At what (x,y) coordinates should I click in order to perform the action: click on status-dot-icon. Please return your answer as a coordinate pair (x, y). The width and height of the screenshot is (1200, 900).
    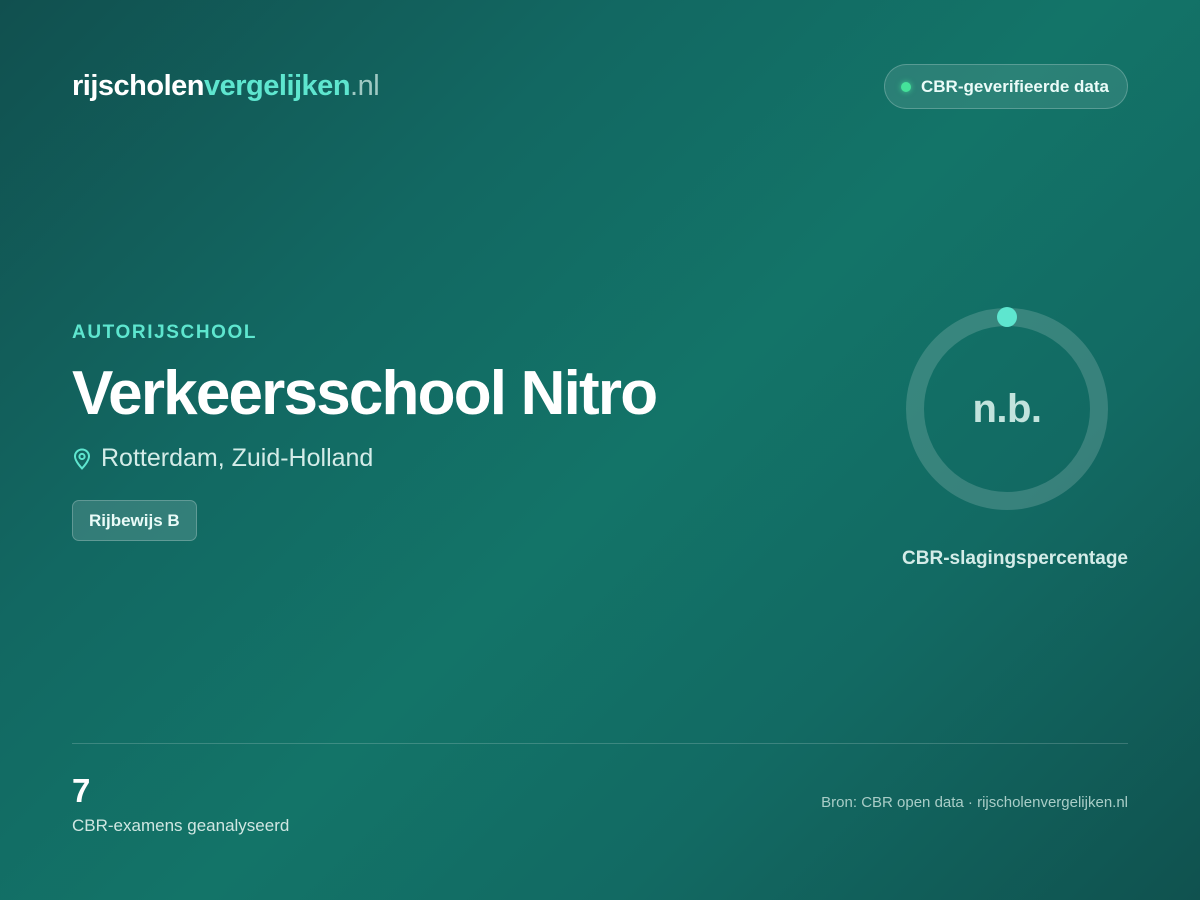
    Looking at the image, I should click on (905, 86).